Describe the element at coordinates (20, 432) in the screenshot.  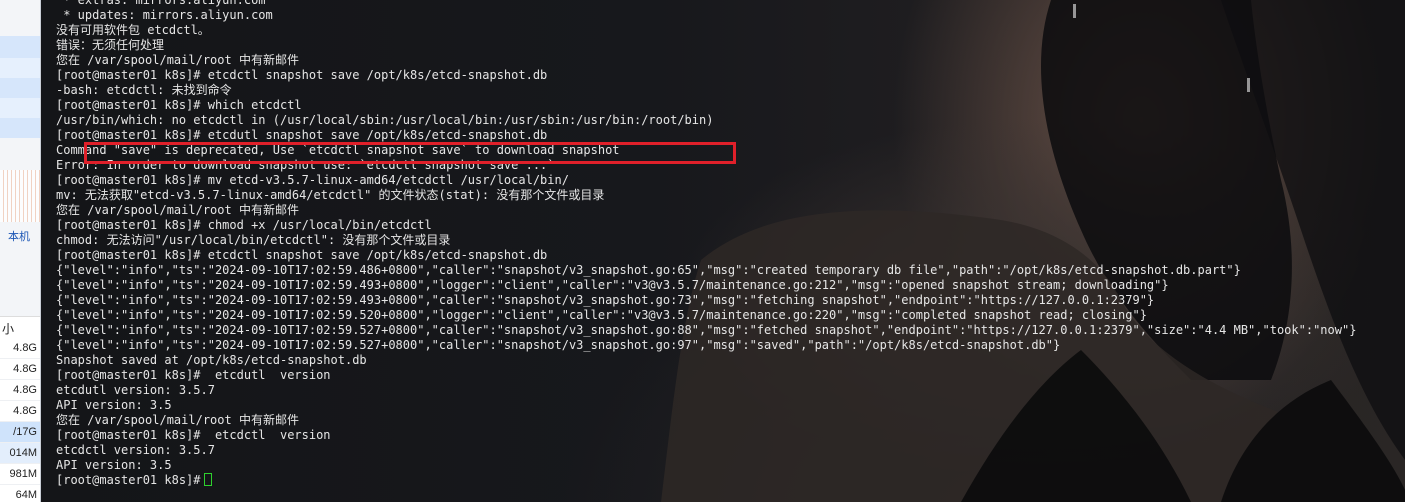
I see `size-cell-selected: /17G` at that location.